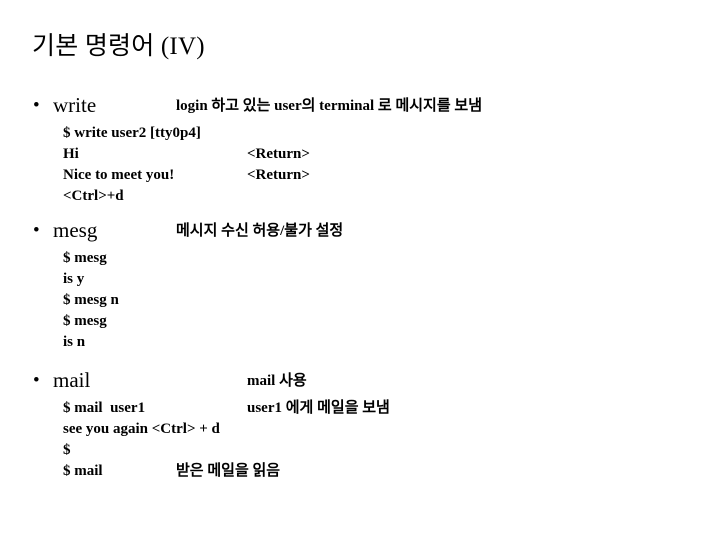 This screenshot has height=540, width=720. What do you see at coordinates (72, 380) in the screenshot?
I see `command-name: mail` at bounding box center [72, 380].